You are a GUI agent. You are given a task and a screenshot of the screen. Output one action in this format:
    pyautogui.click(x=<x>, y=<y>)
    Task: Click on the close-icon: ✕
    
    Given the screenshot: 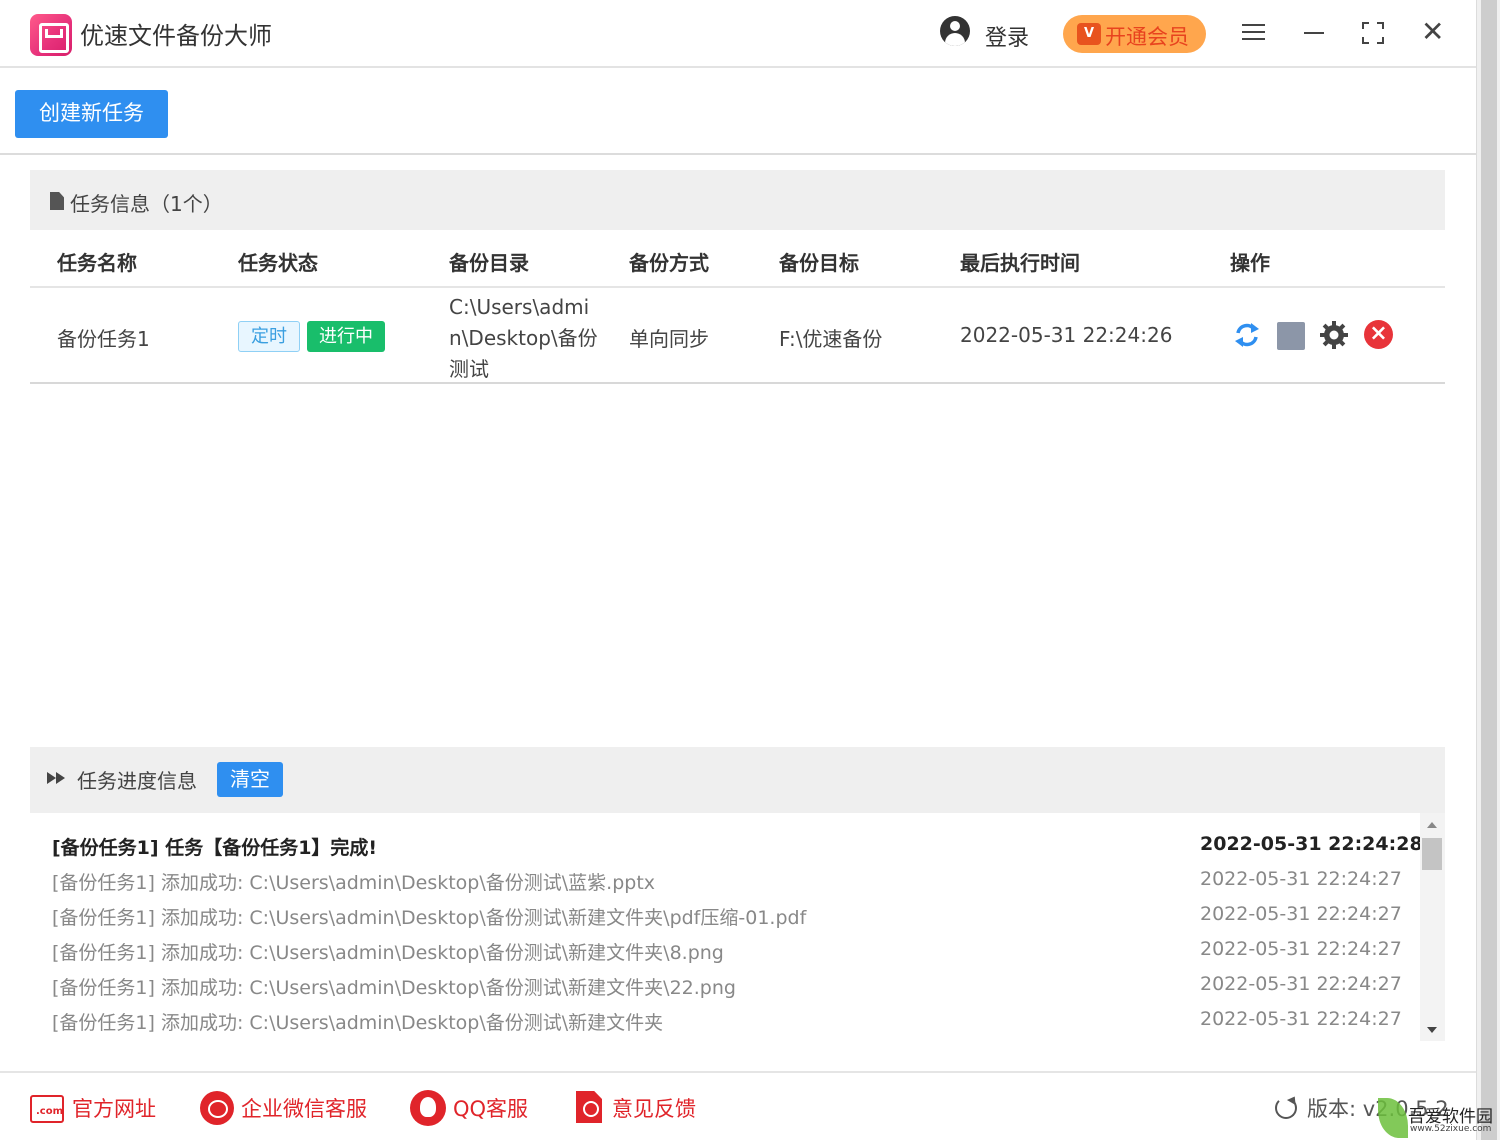 What is the action you would take?
    pyautogui.click(x=1432, y=32)
    